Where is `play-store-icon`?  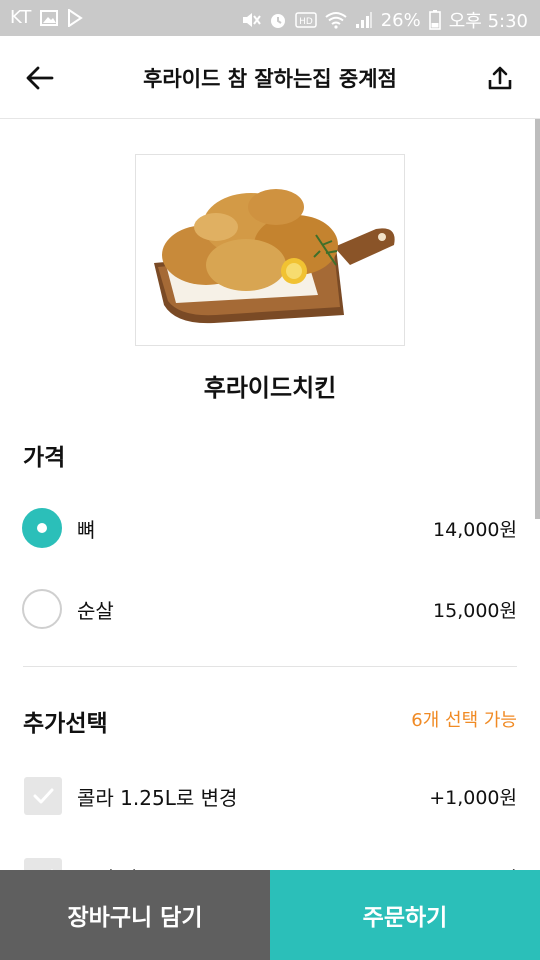 play-store-icon is located at coordinates (75, 17).